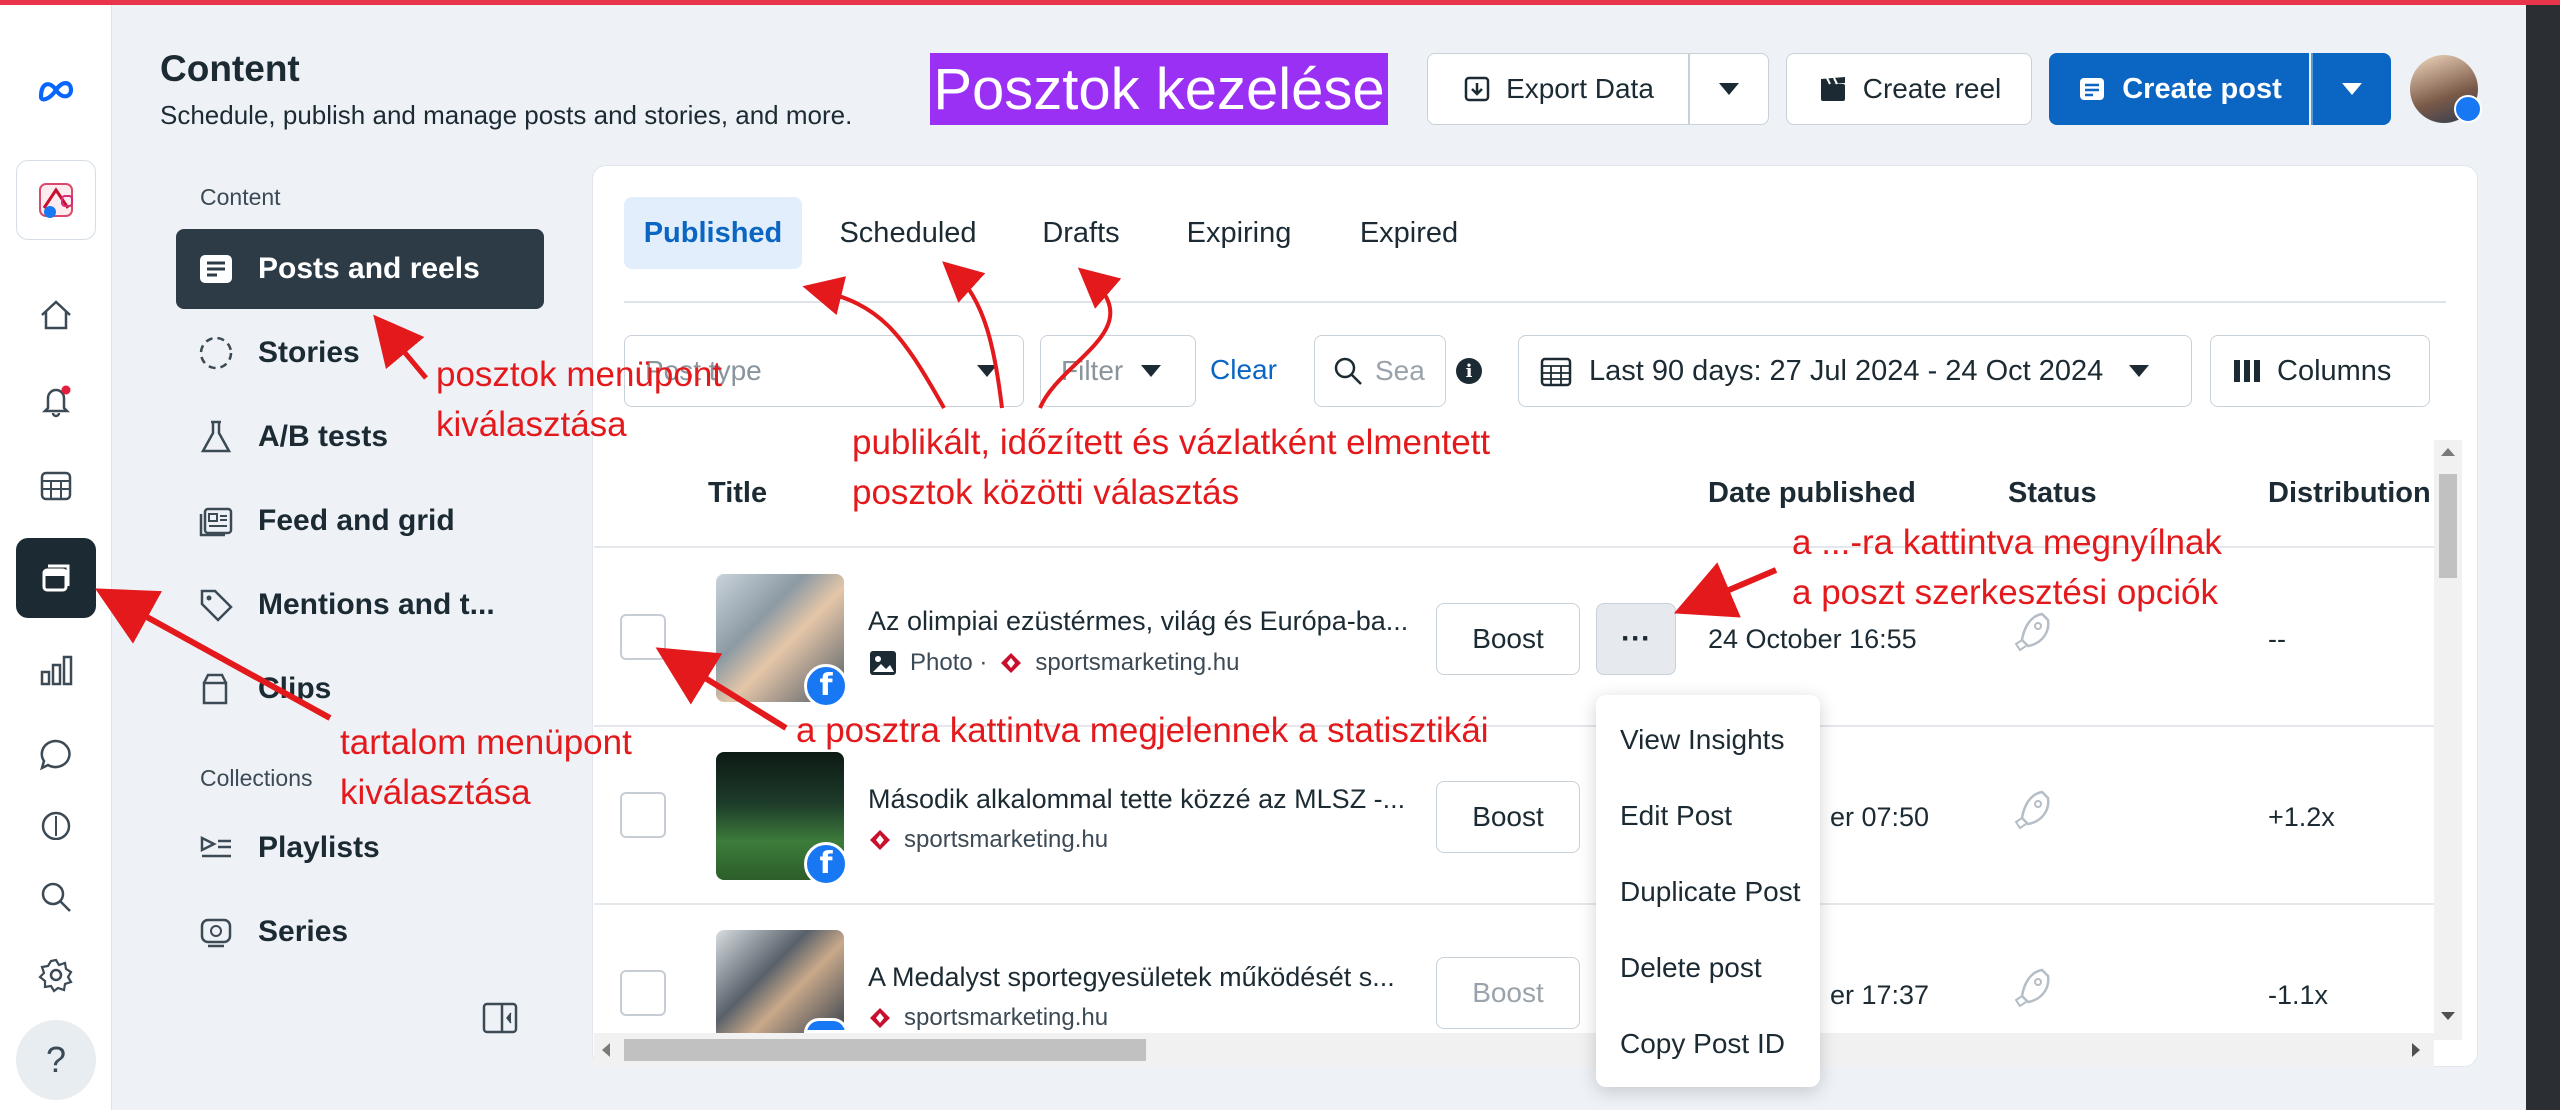  What do you see at coordinates (721, 689) in the screenshot?
I see `arrow-post-row` at bounding box center [721, 689].